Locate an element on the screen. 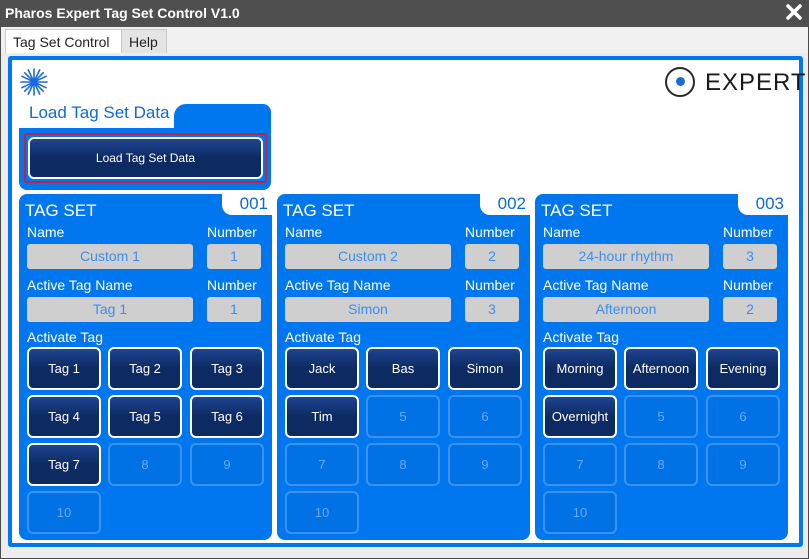 The height and width of the screenshot is (559, 809). tag-set-name-field: 24-hour rhythm is located at coordinates (626, 256).